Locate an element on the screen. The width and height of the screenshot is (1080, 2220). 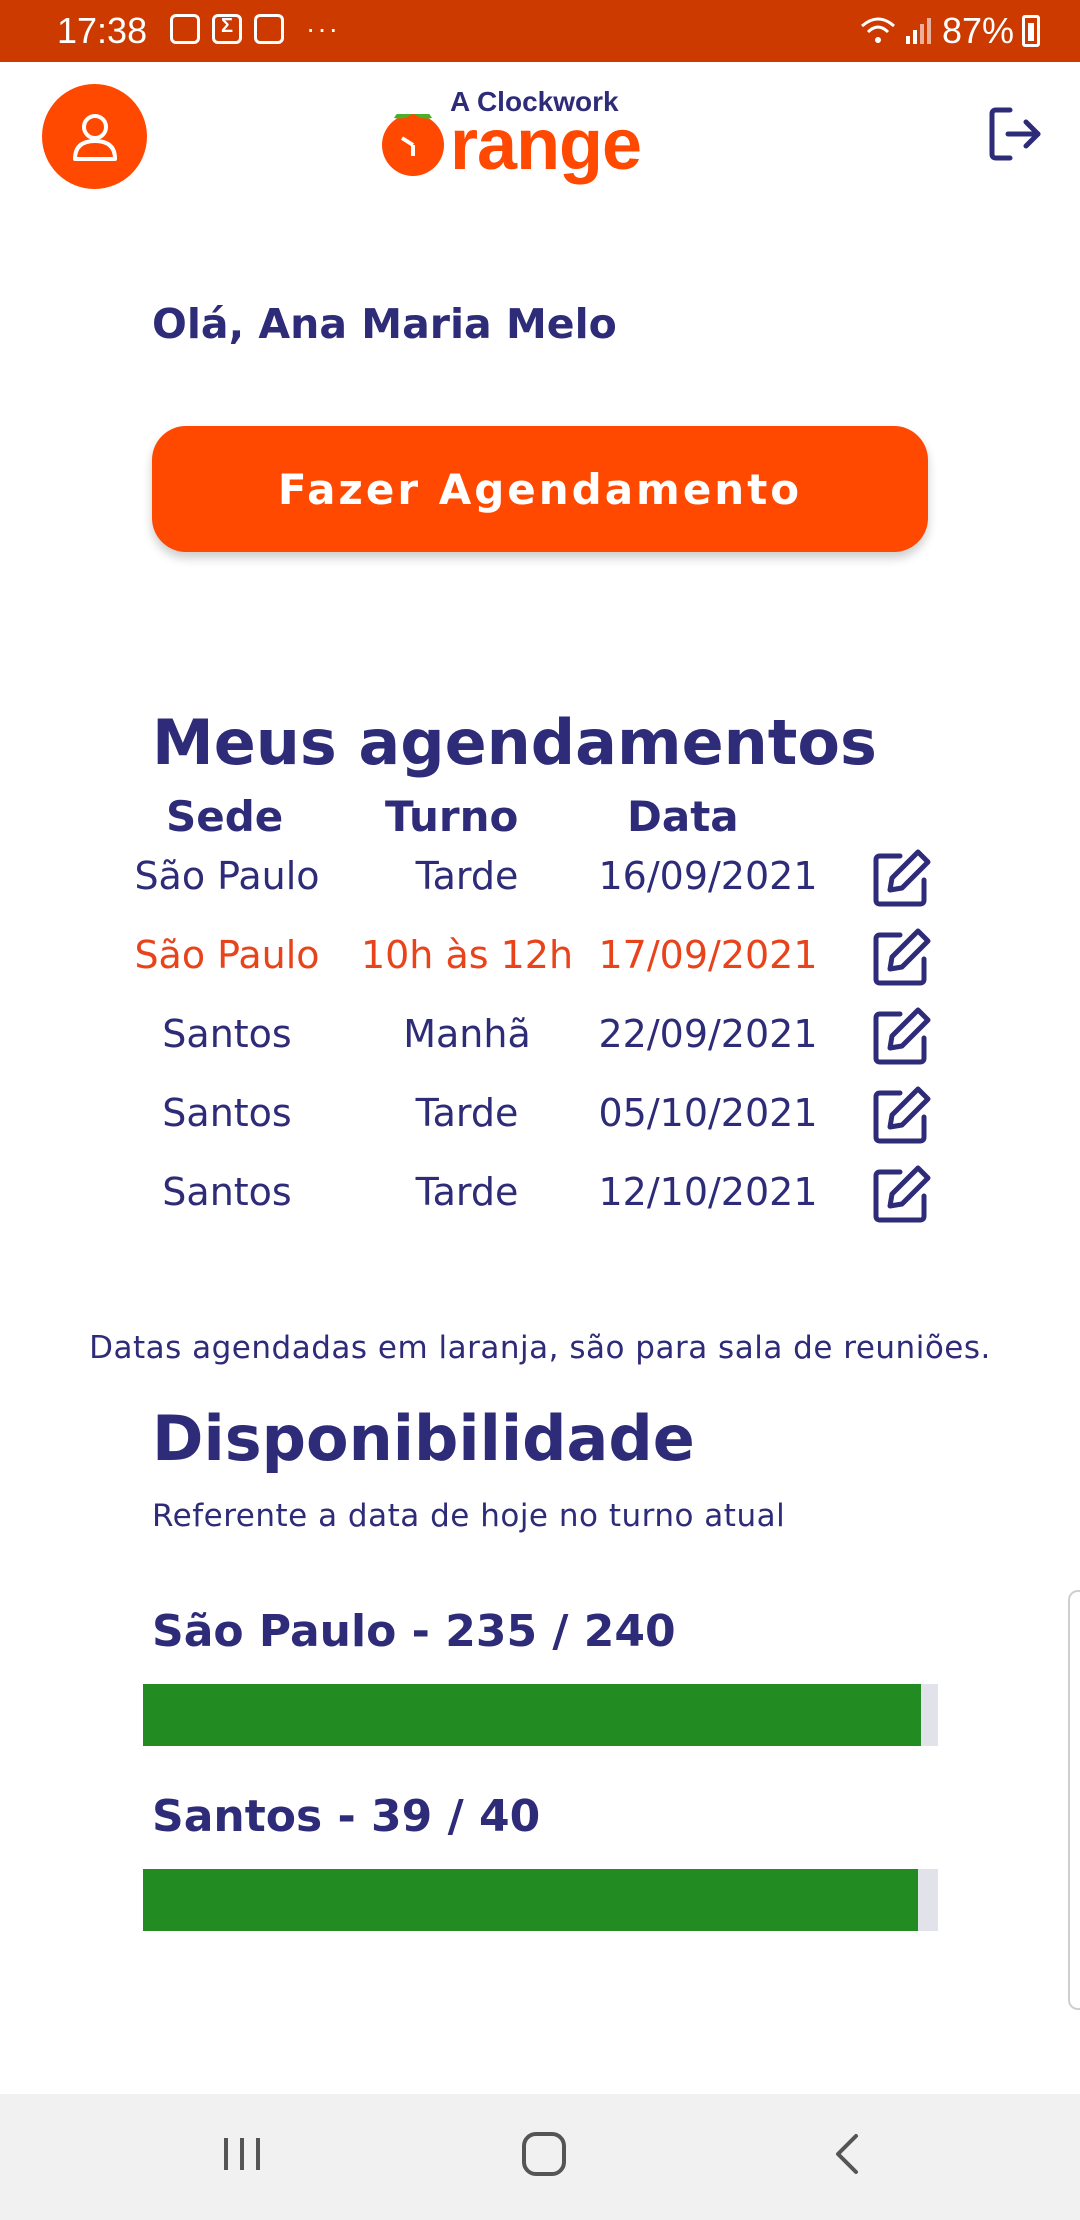
logout-icon is located at coordinates (1015, 134).